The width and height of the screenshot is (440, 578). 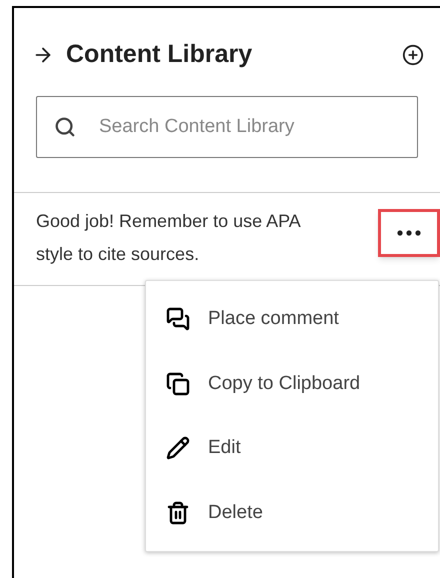 What do you see at coordinates (292, 448) in the screenshot?
I see `menu-item: Edit` at bounding box center [292, 448].